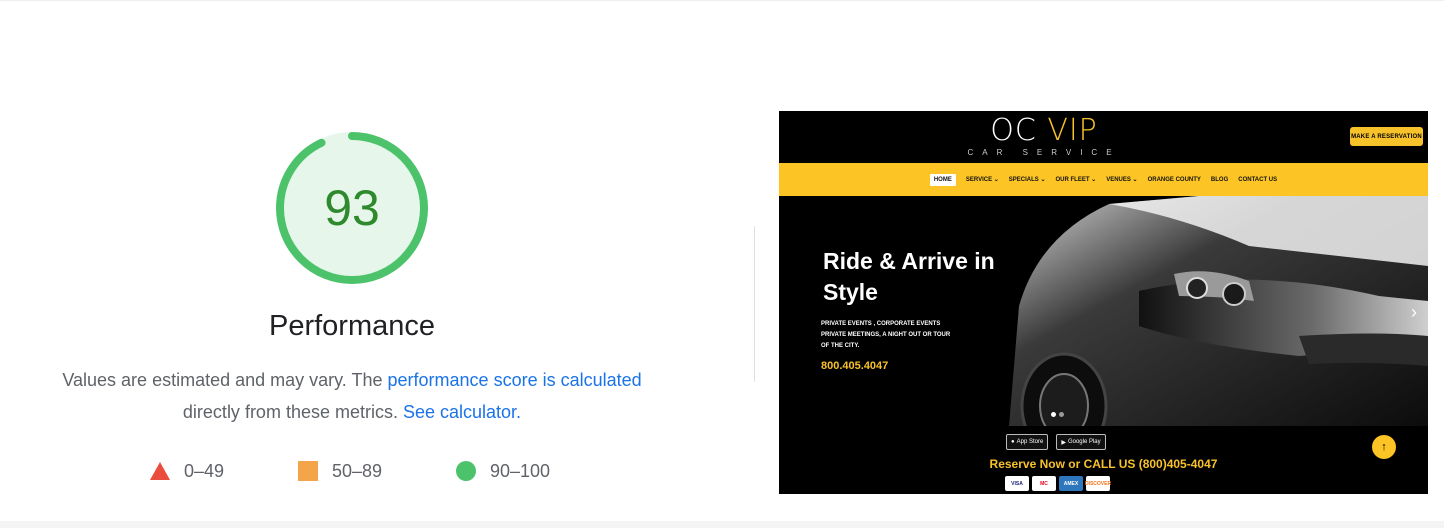  Describe the element at coordinates (1076, 180) in the screenshot. I see `nav-our-fleet: OUR FLEET ⌄` at that location.